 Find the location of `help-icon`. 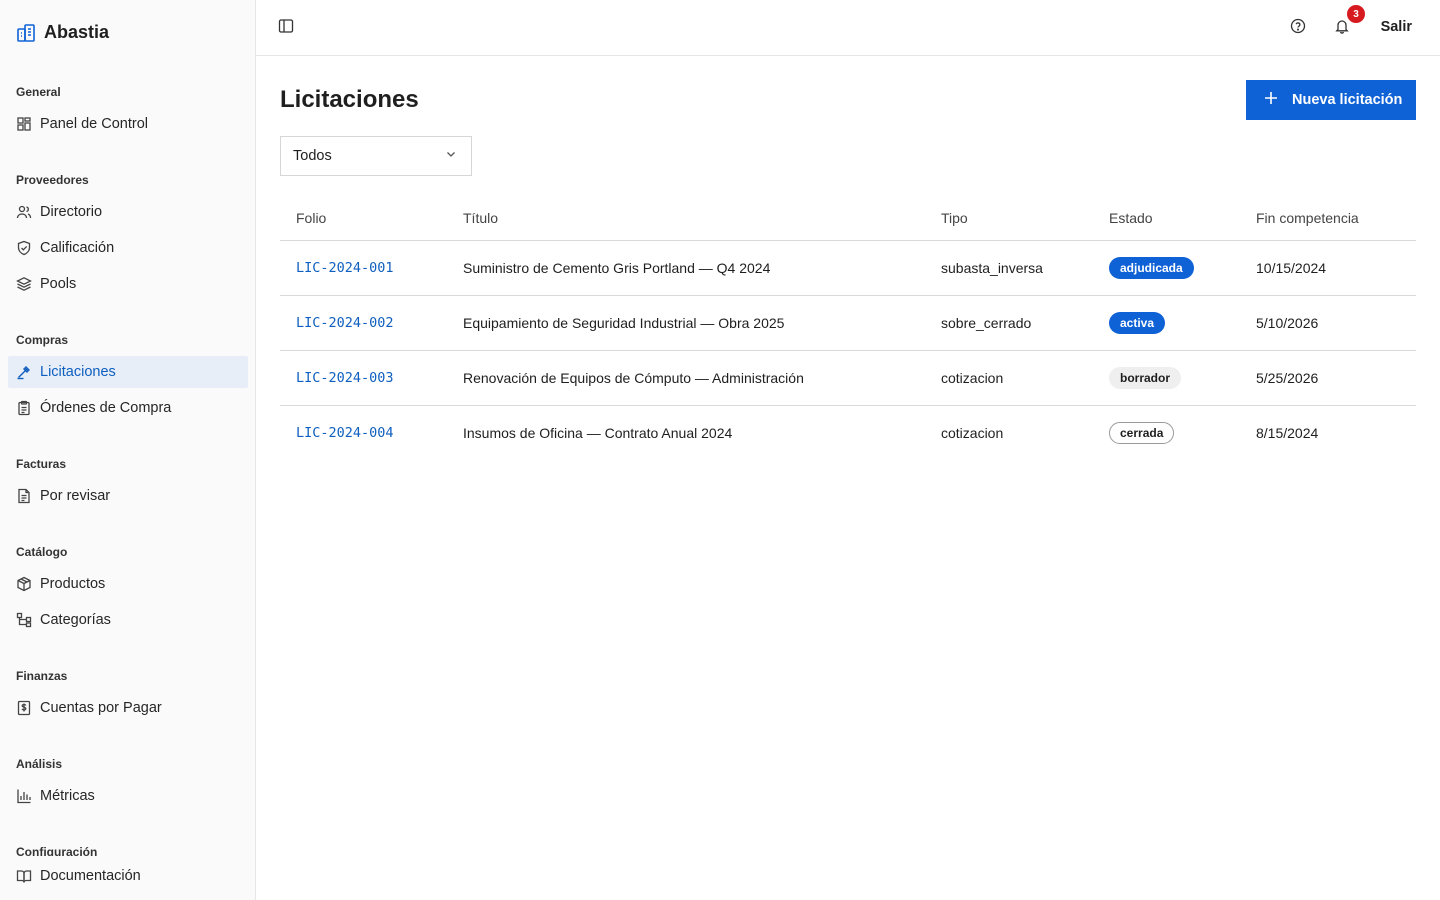

help-icon is located at coordinates (1298, 28).